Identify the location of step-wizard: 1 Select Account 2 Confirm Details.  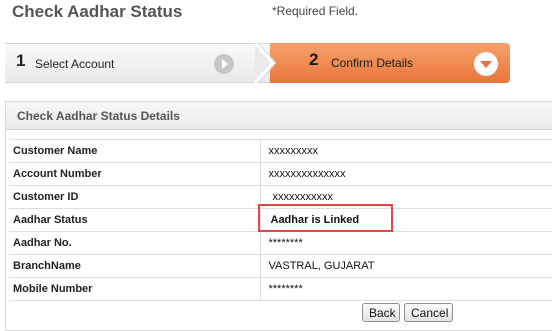
(257, 63).